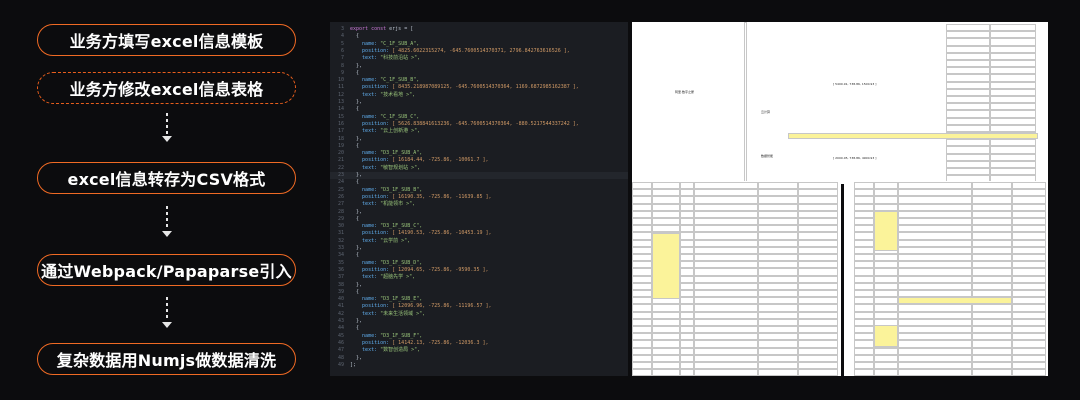 The image size is (1080, 400). I want to click on code-line: 44 {, so click(479, 328).